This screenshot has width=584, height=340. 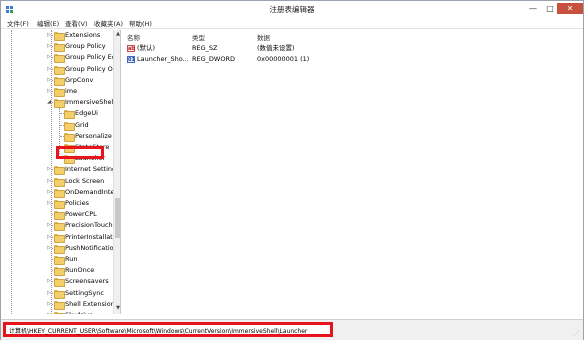 What do you see at coordinates (58, 192) in the screenshot?
I see `tree-item-ondemandinte: ▷ OnDemandInte` at bounding box center [58, 192].